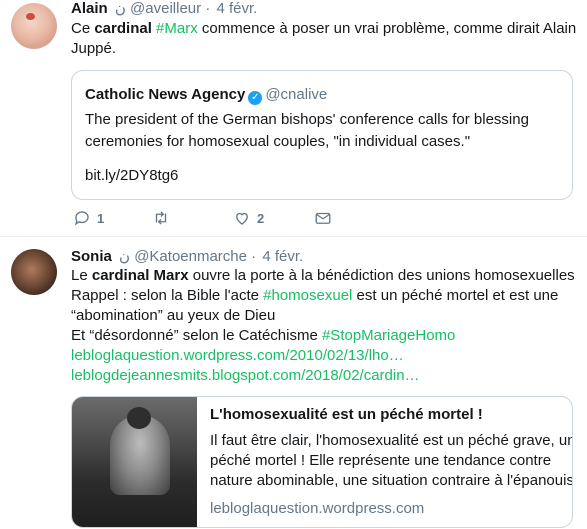  I want to click on bold-text: cardinal Marx, so click(140, 275).